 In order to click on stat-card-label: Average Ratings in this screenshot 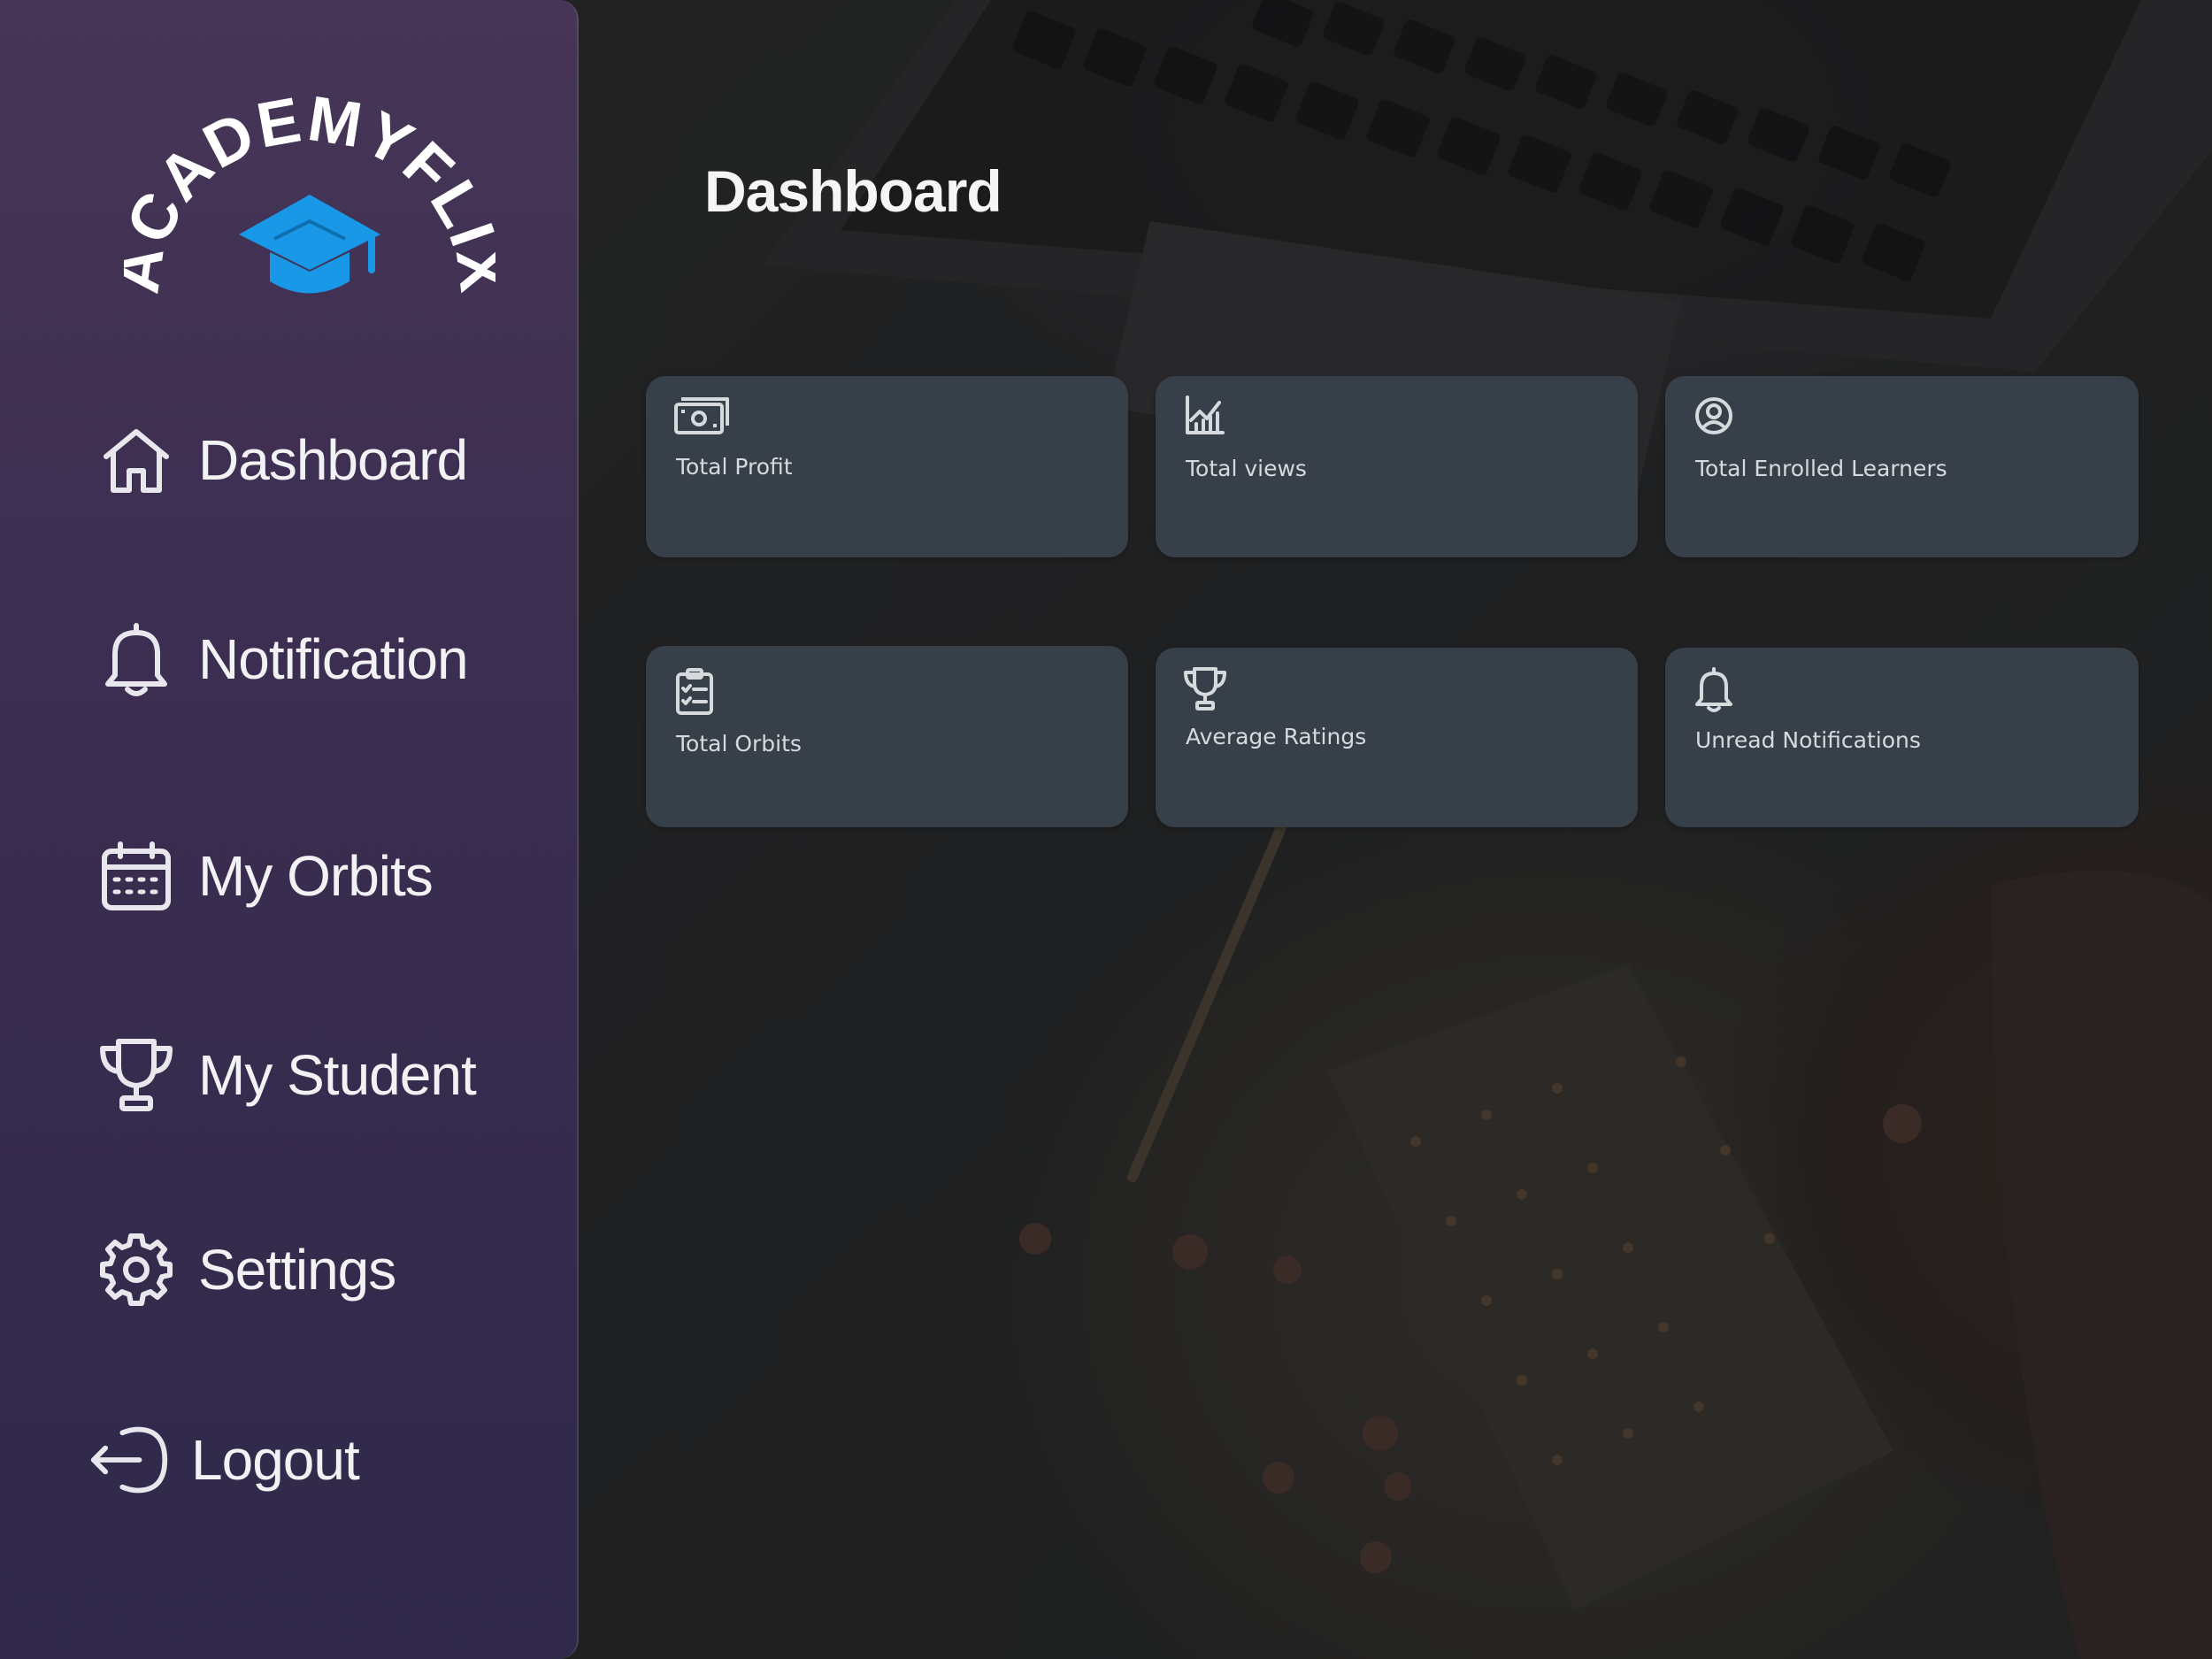, I will do `click(1277, 737)`.